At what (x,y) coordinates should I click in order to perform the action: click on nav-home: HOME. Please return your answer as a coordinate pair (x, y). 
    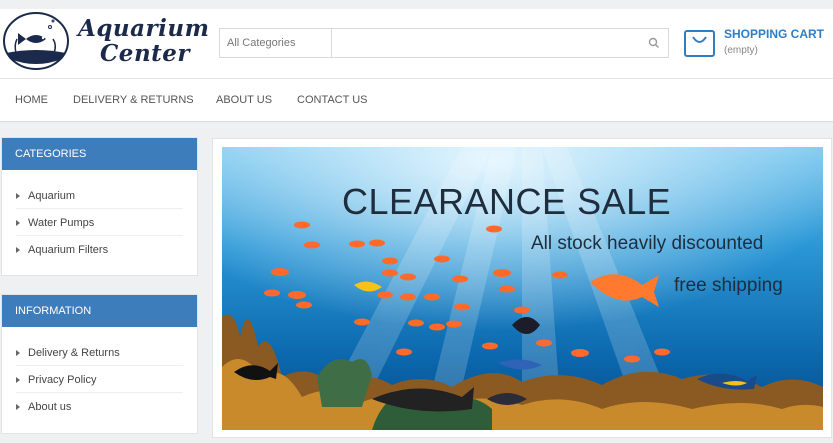
    Looking at the image, I should click on (31, 100).